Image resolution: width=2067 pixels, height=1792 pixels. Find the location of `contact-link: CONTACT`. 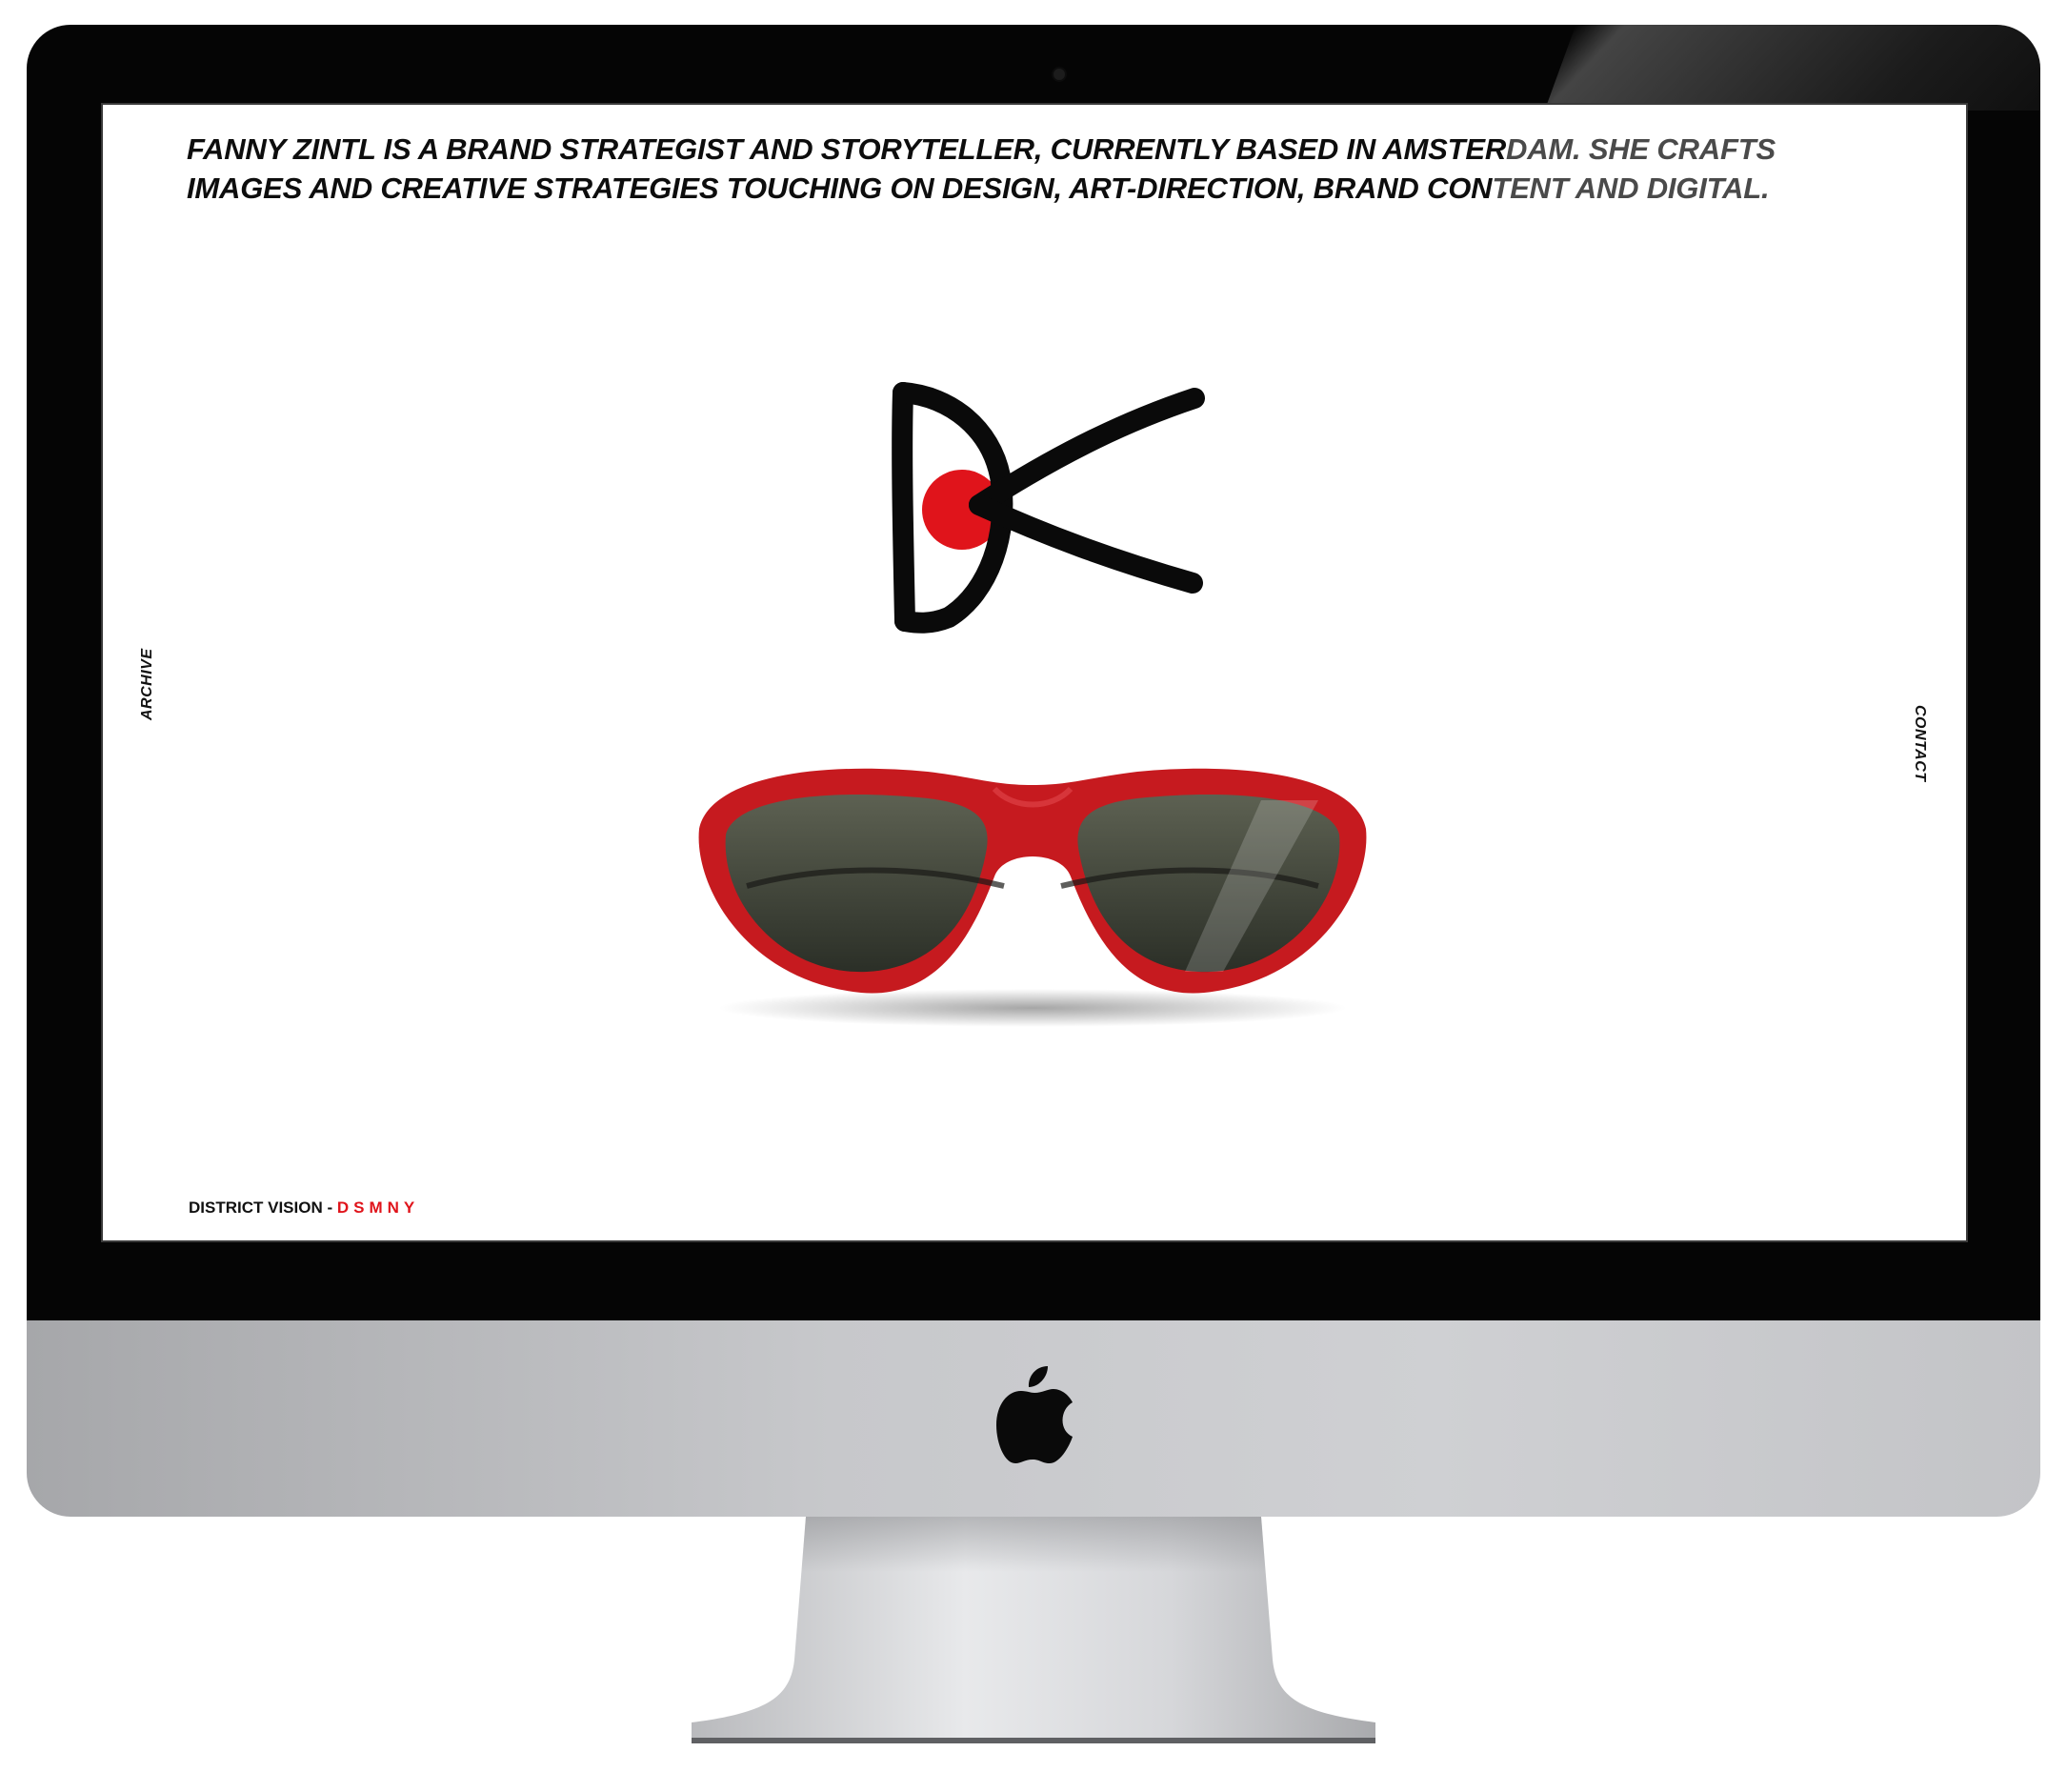

contact-link: CONTACT is located at coordinates (1919, 743).